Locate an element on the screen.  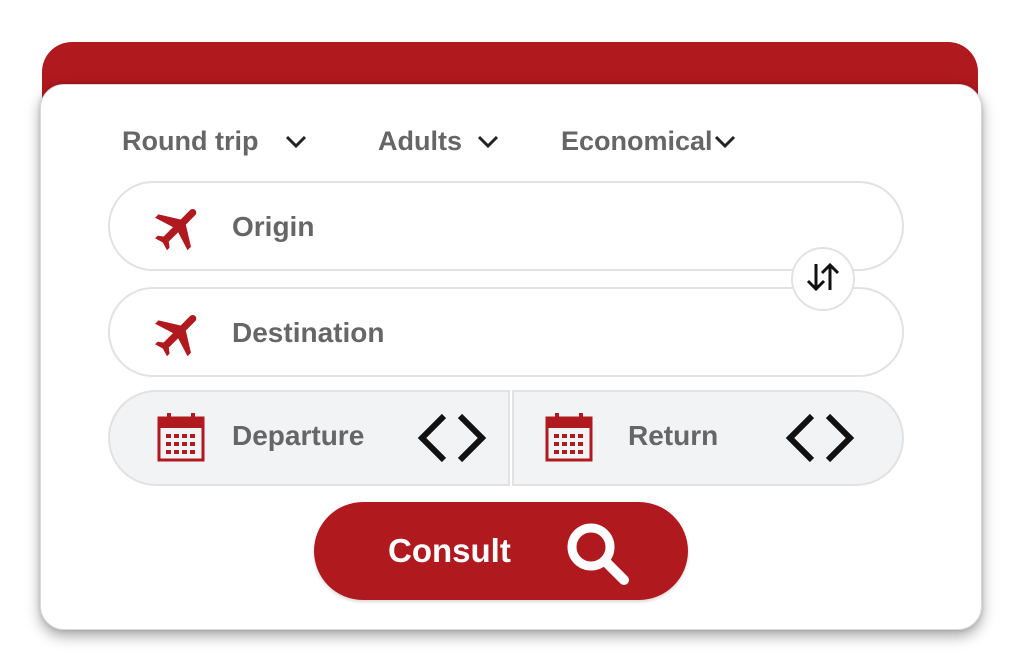
departure-label: Departure is located at coordinates (298, 435).